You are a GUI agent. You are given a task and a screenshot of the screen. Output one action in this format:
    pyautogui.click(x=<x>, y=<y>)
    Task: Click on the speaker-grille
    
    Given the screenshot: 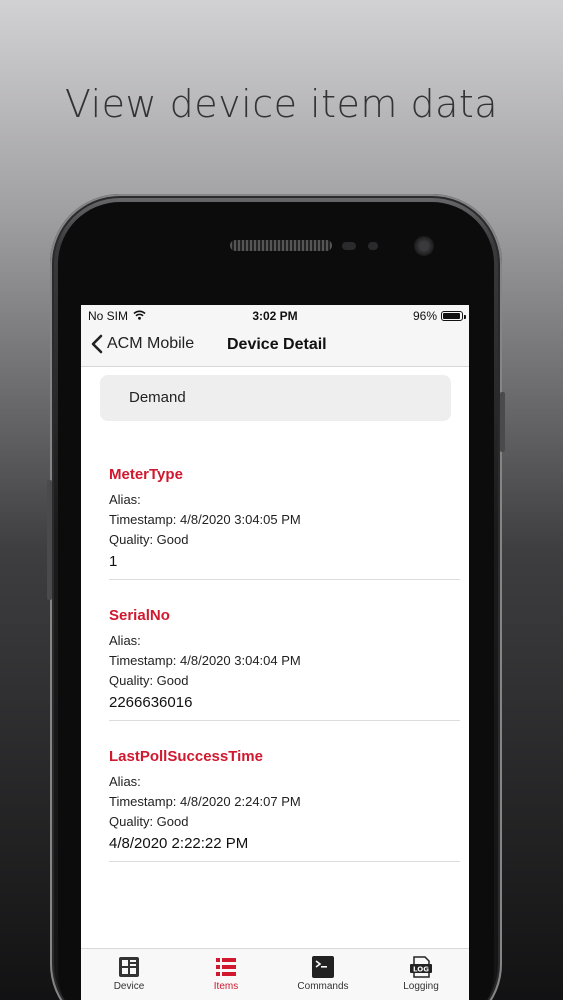 What is the action you would take?
    pyautogui.click(x=281, y=245)
    